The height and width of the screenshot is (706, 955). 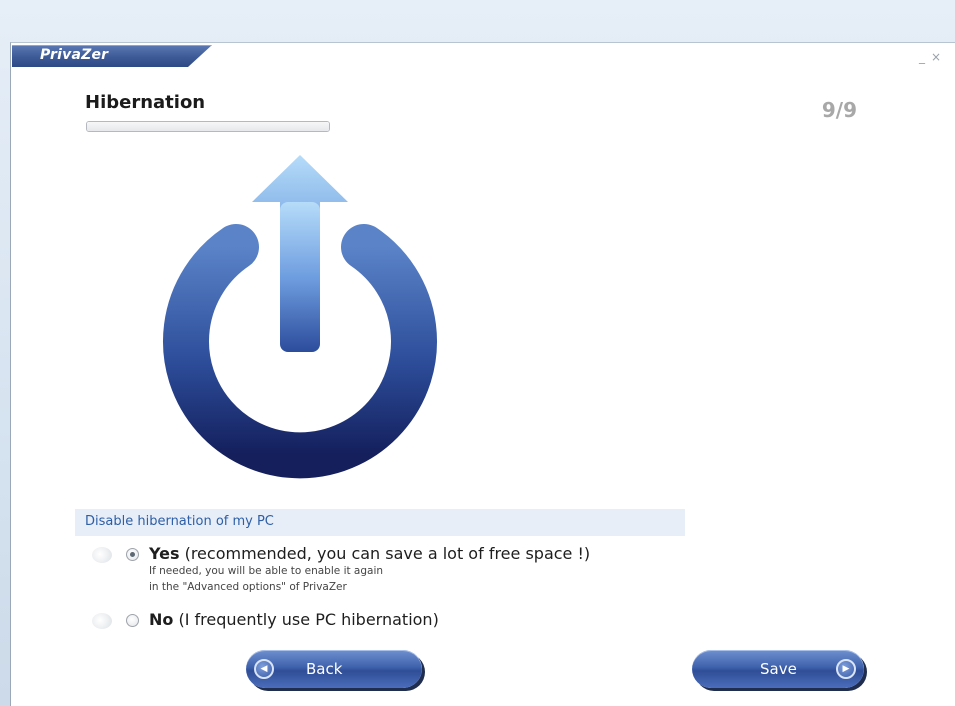 What do you see at coordinates (248, 587) in the screenshot?
I see `option-yes-note-2: in the "Advanced options" of PrivaZer` at bounding box center [248, 587].